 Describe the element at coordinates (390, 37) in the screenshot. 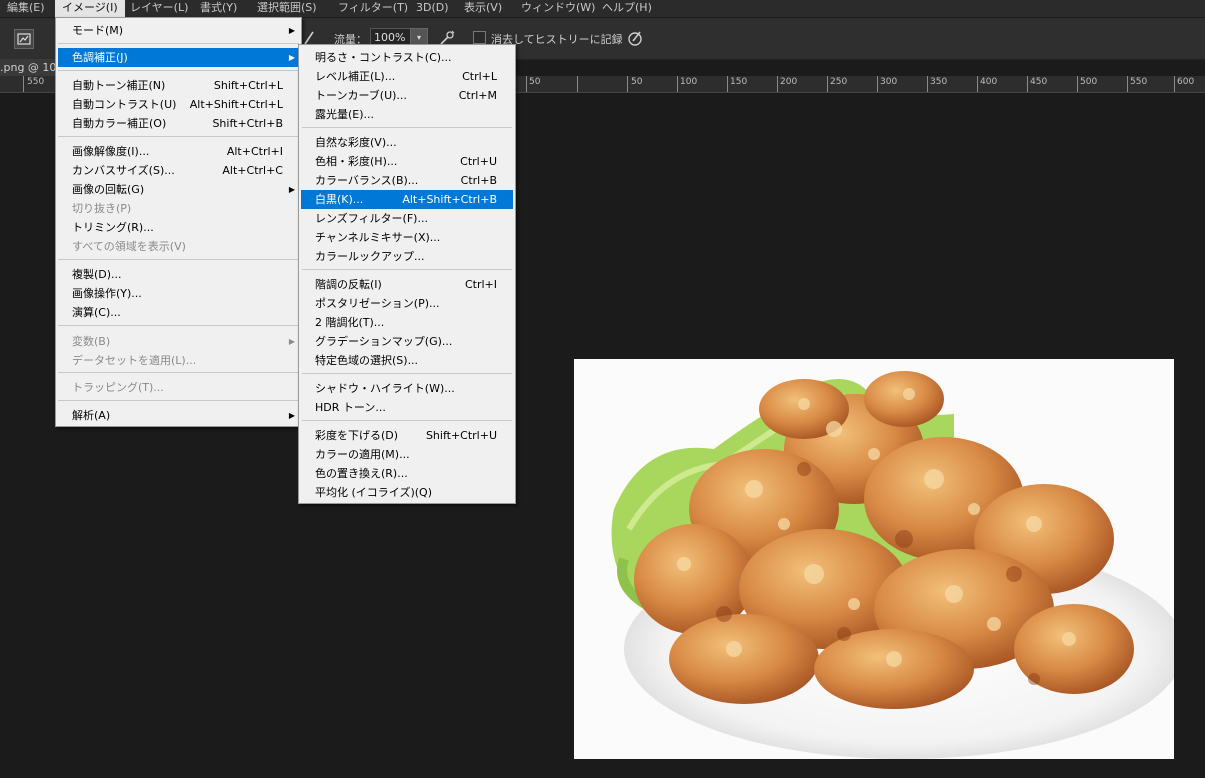

I see `flow-value: 100%` at that location.